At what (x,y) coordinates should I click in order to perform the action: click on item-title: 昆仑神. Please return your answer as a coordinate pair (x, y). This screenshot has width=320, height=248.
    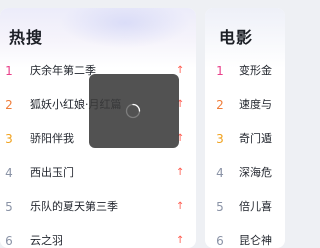
    Looking at the image, I should click on (255, 240).